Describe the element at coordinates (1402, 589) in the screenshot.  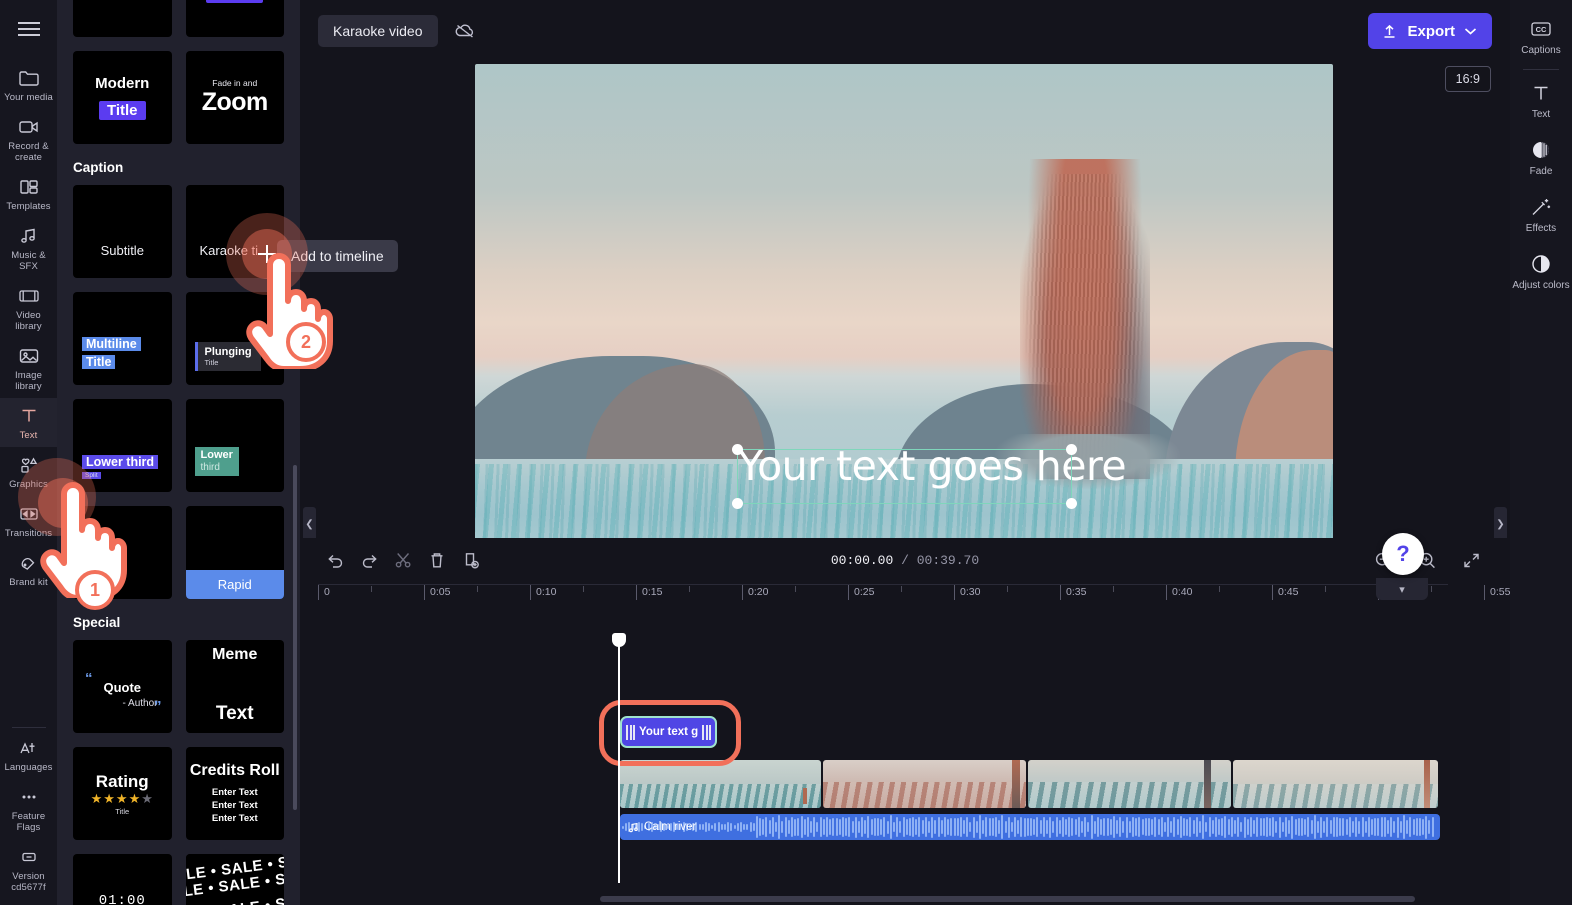
I see `help-collapse-tab: ▾` at that location.